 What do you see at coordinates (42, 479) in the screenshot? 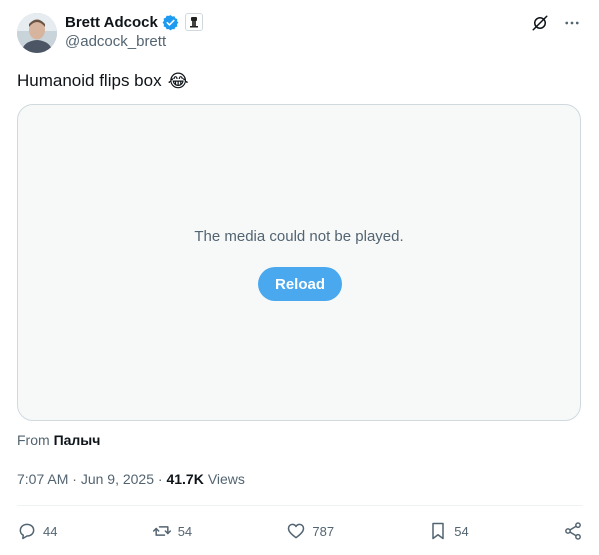
I see `tweet-time: 7:07 AM` at bounding box center [42, 479].